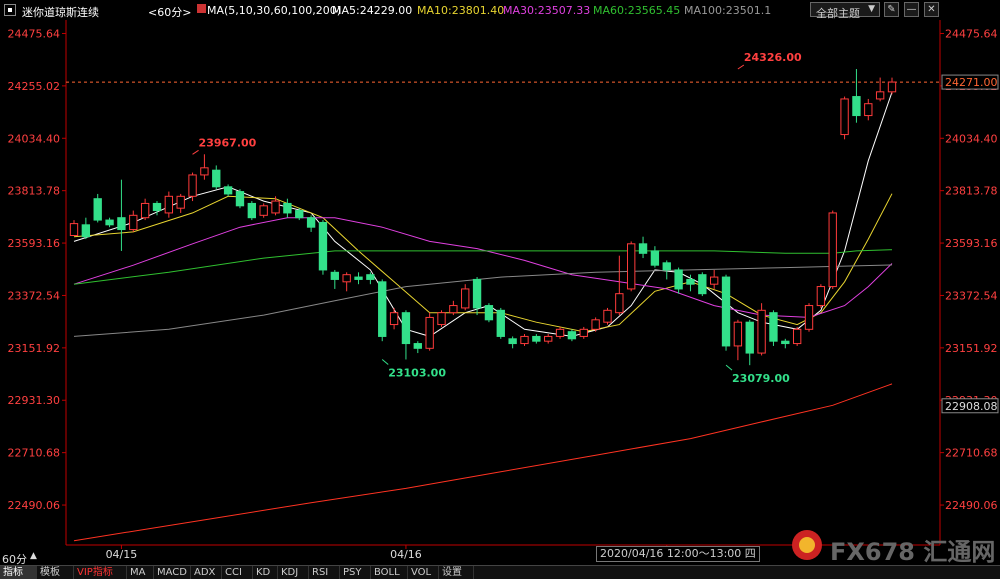  What do you see at coordinates (971, 33) in the screenshot?
I see `y-tick-label-right: 24475.64` at bounding box center [971, 33].